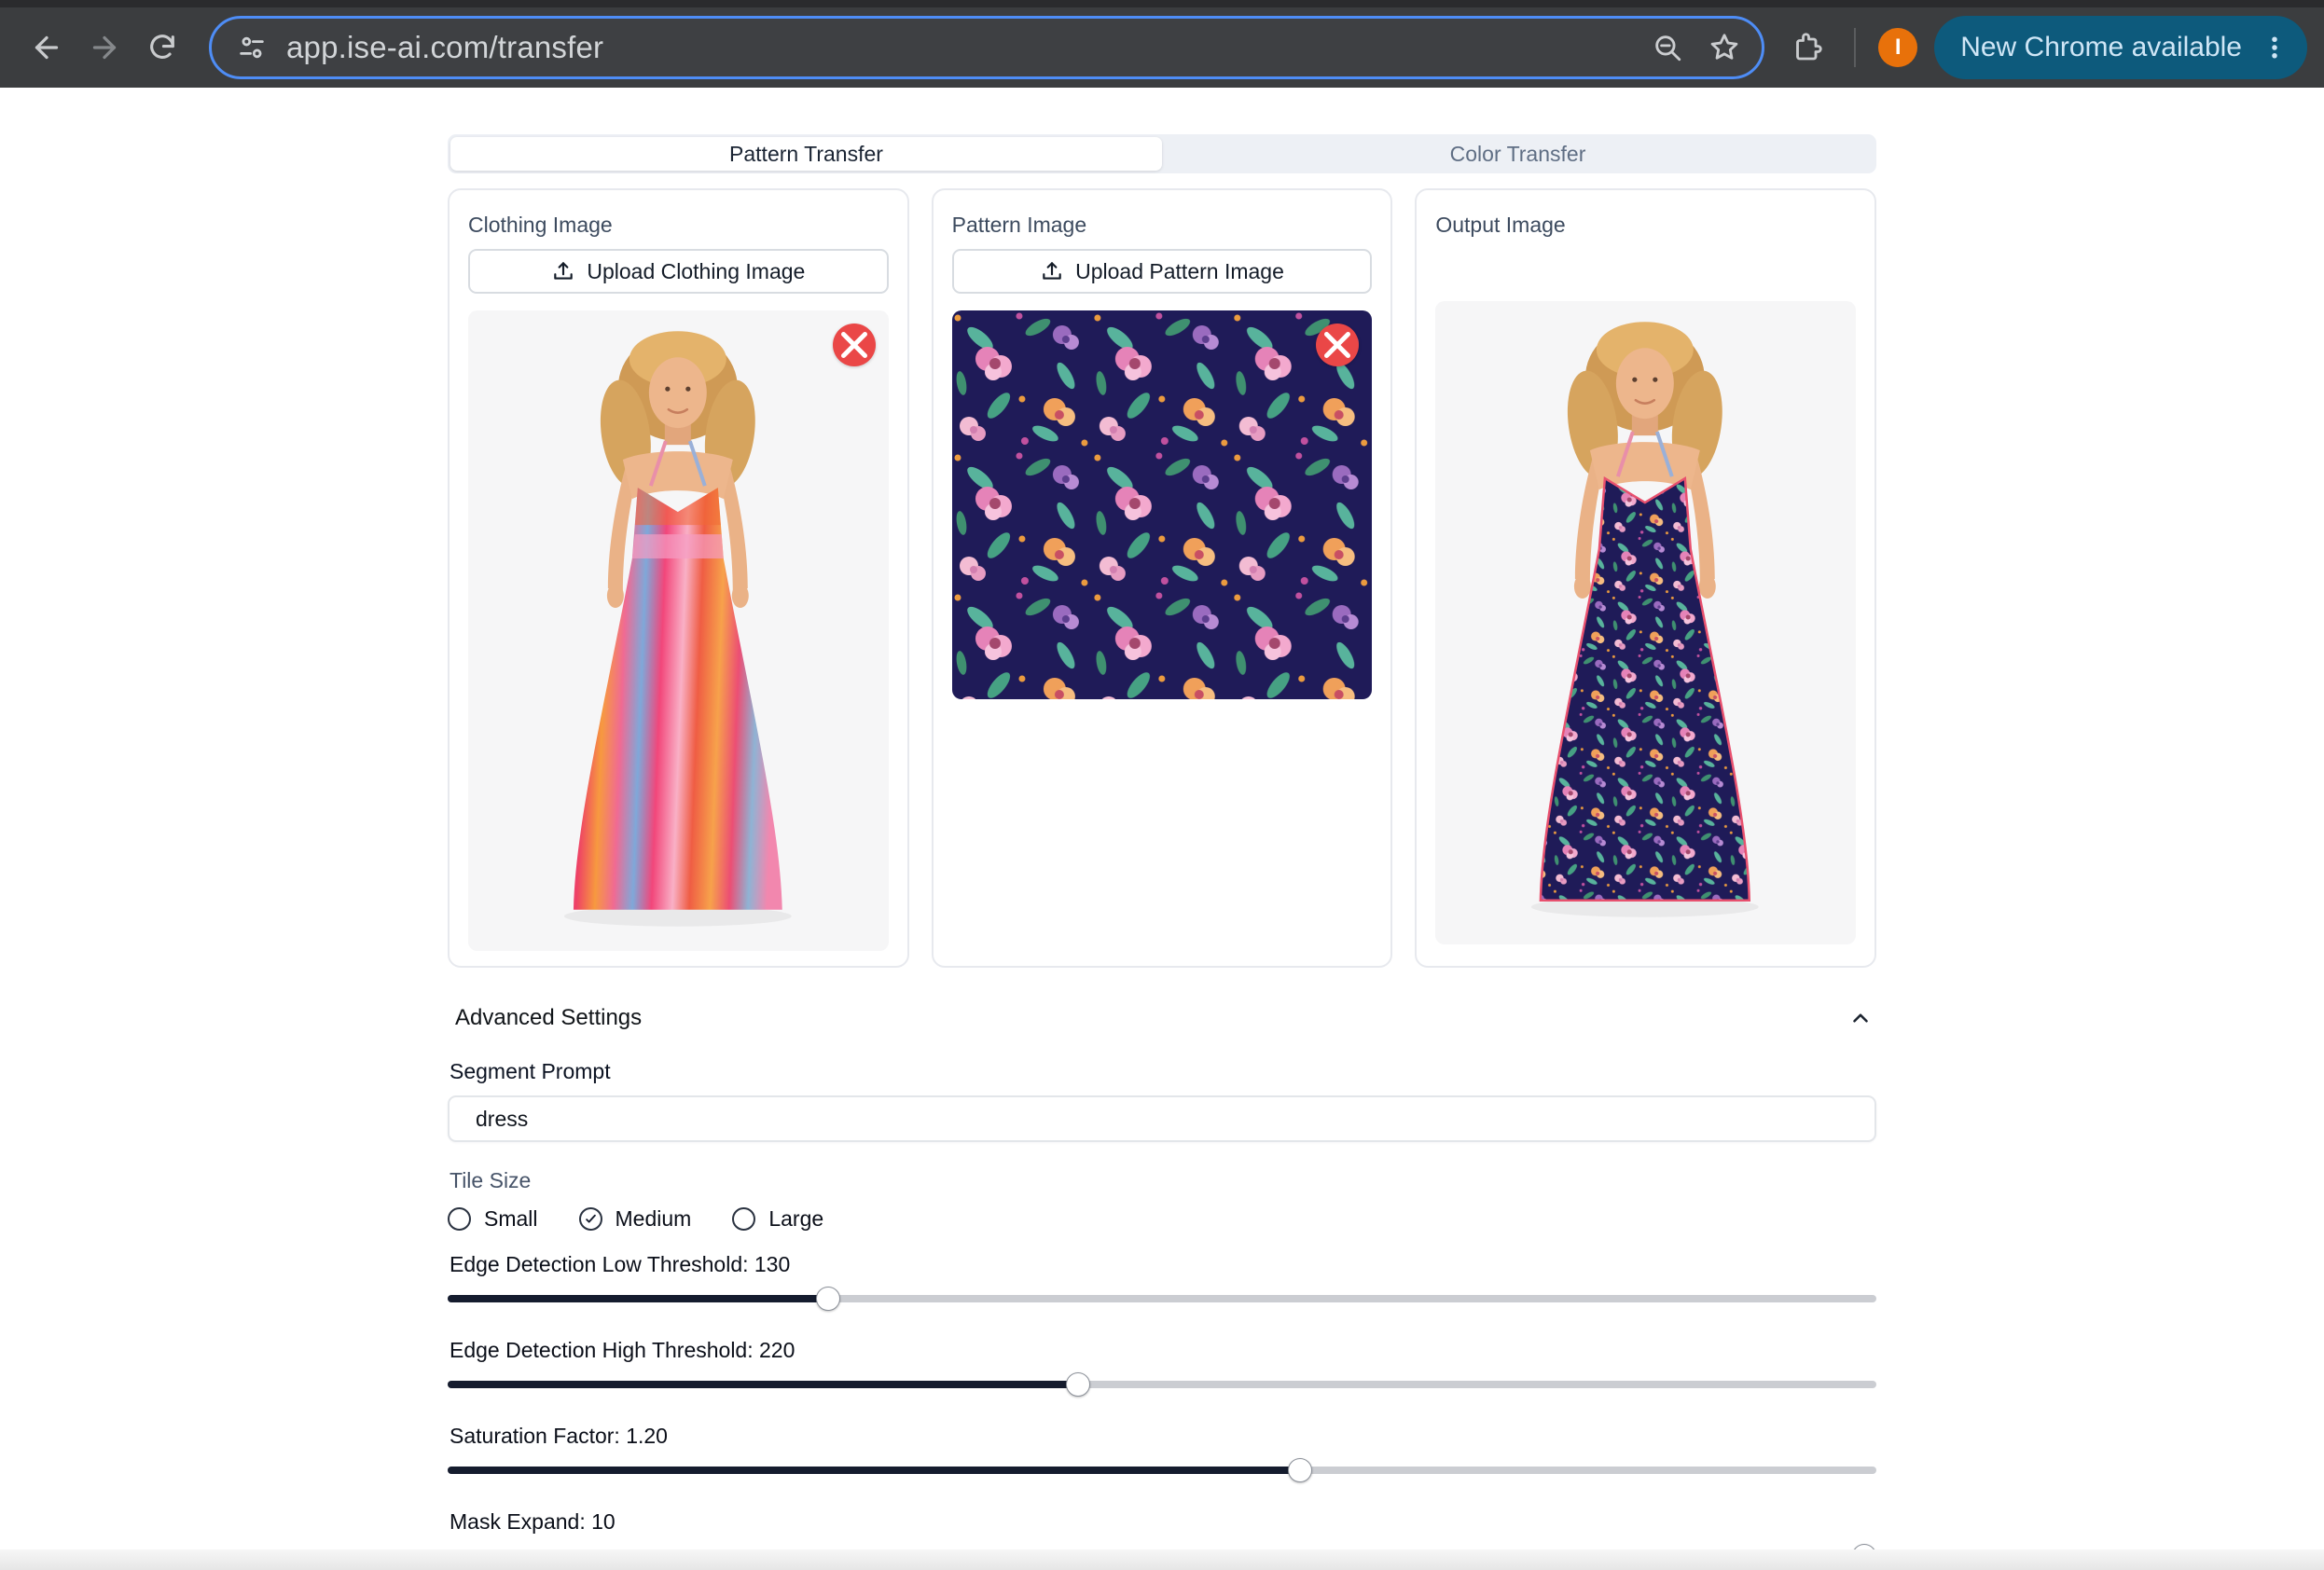 This screenshot has height=1570, width=2324. Describe the element at coordinates (1518, 154) in the screenshot. I see `tab-color-transfer: Color Transfer` at that location.